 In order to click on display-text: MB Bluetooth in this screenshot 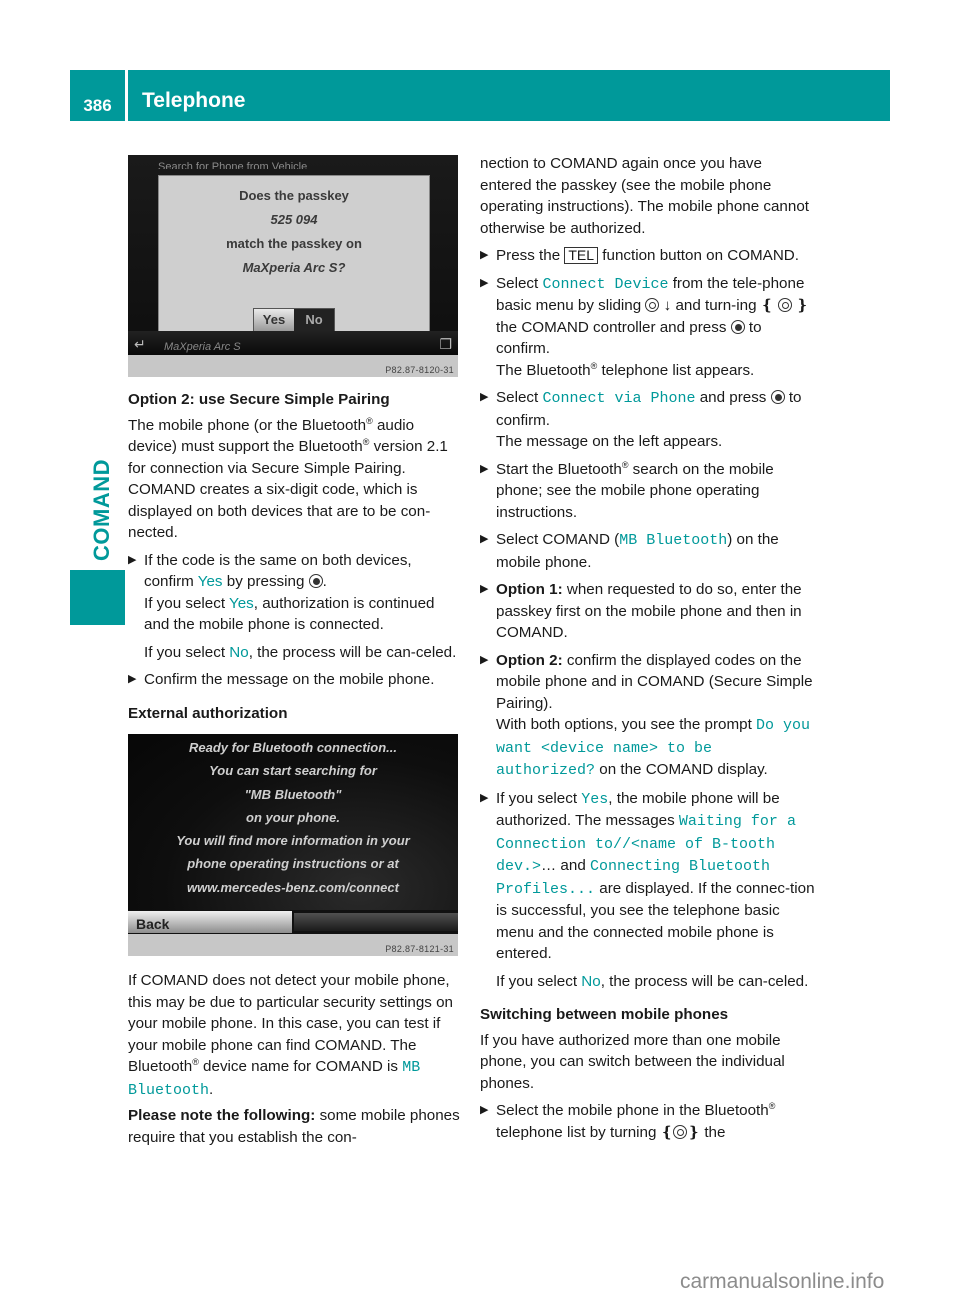, I will do `click(673, 540)`.